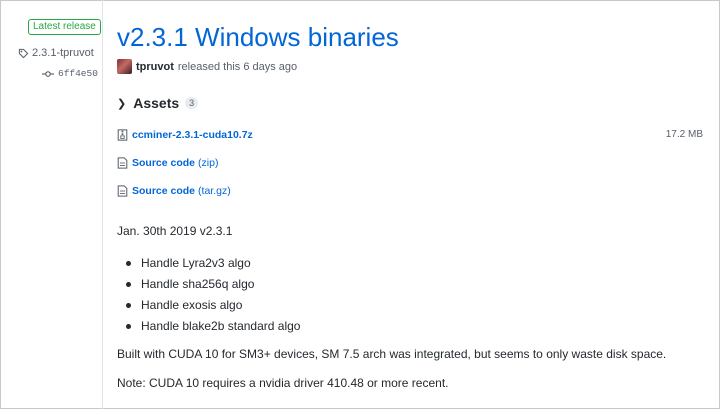 The image size is (720, 409). I want to click on asset-row-source-zip: Source code (zip), so click(167, 163).